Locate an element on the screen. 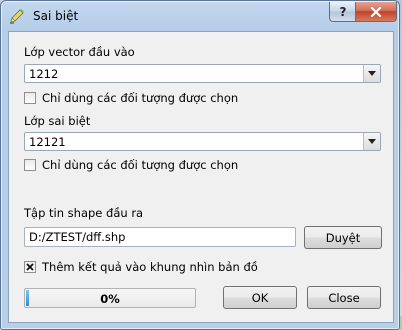 The height and width of the screenshot is (330, 402). input-layer-label: Lớp vector đầu vào is located at coordinates (79, 52).